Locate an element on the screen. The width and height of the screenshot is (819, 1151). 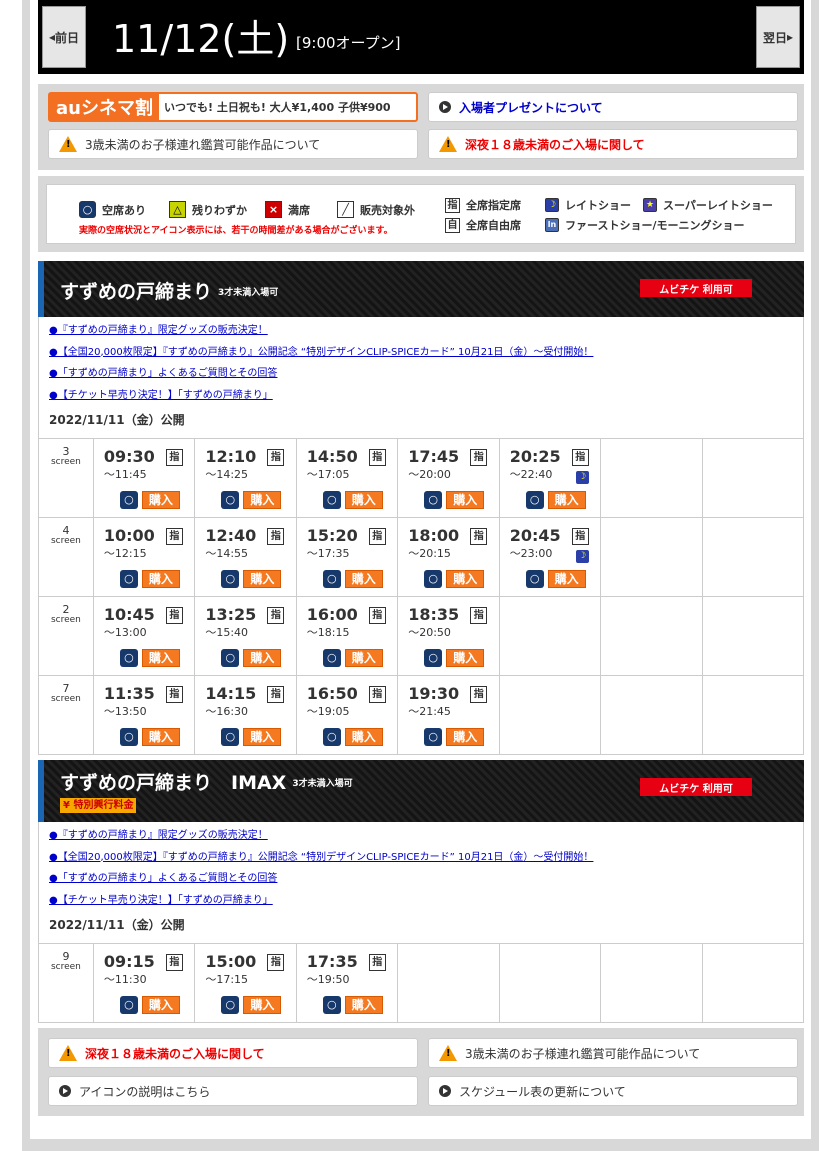
release-date: 2022/11/11（金）公開 is located at coordinates (117, 420).